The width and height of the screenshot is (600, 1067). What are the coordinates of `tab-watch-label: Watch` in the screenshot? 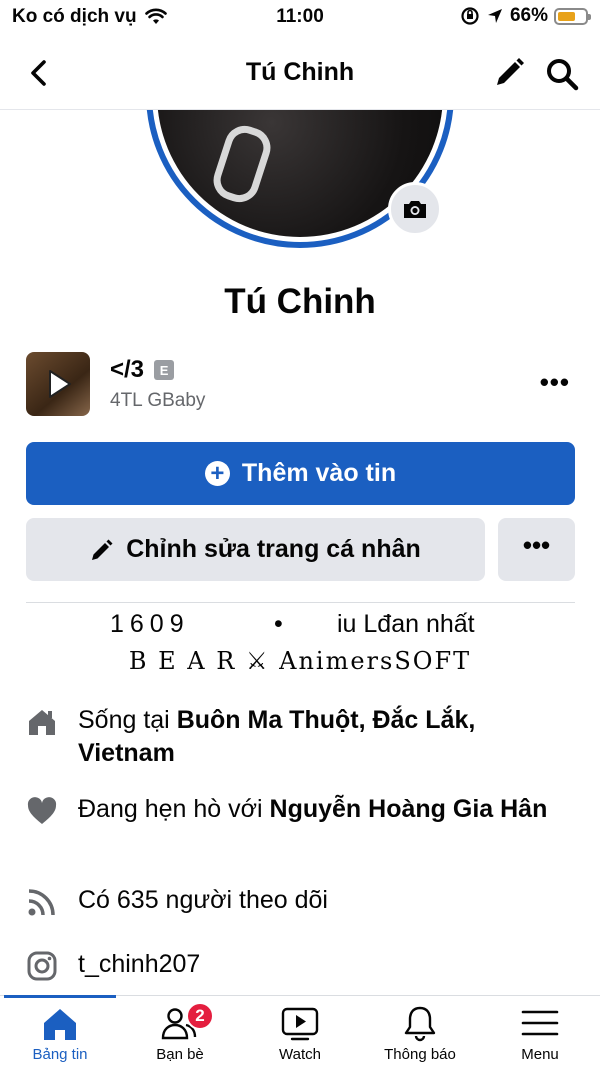 It's located at (300, 1054).